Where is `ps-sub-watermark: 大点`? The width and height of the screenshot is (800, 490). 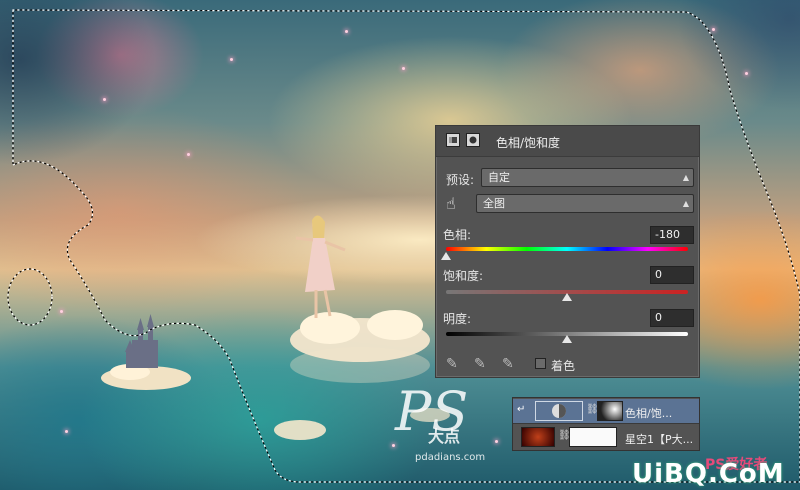 ps-sub-watermark: 大点 is located at coordinates (444, 436).